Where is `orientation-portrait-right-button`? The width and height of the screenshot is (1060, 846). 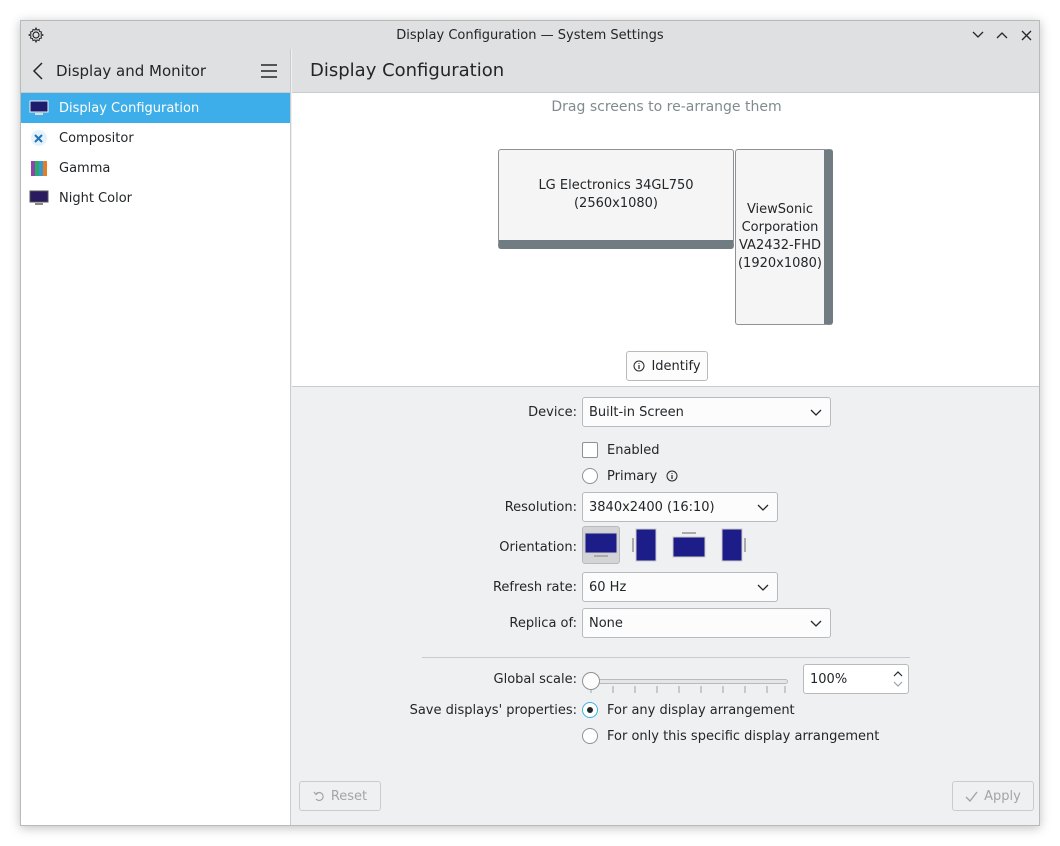
orientation-portrait-right-button is located at coordinates (733, 545).